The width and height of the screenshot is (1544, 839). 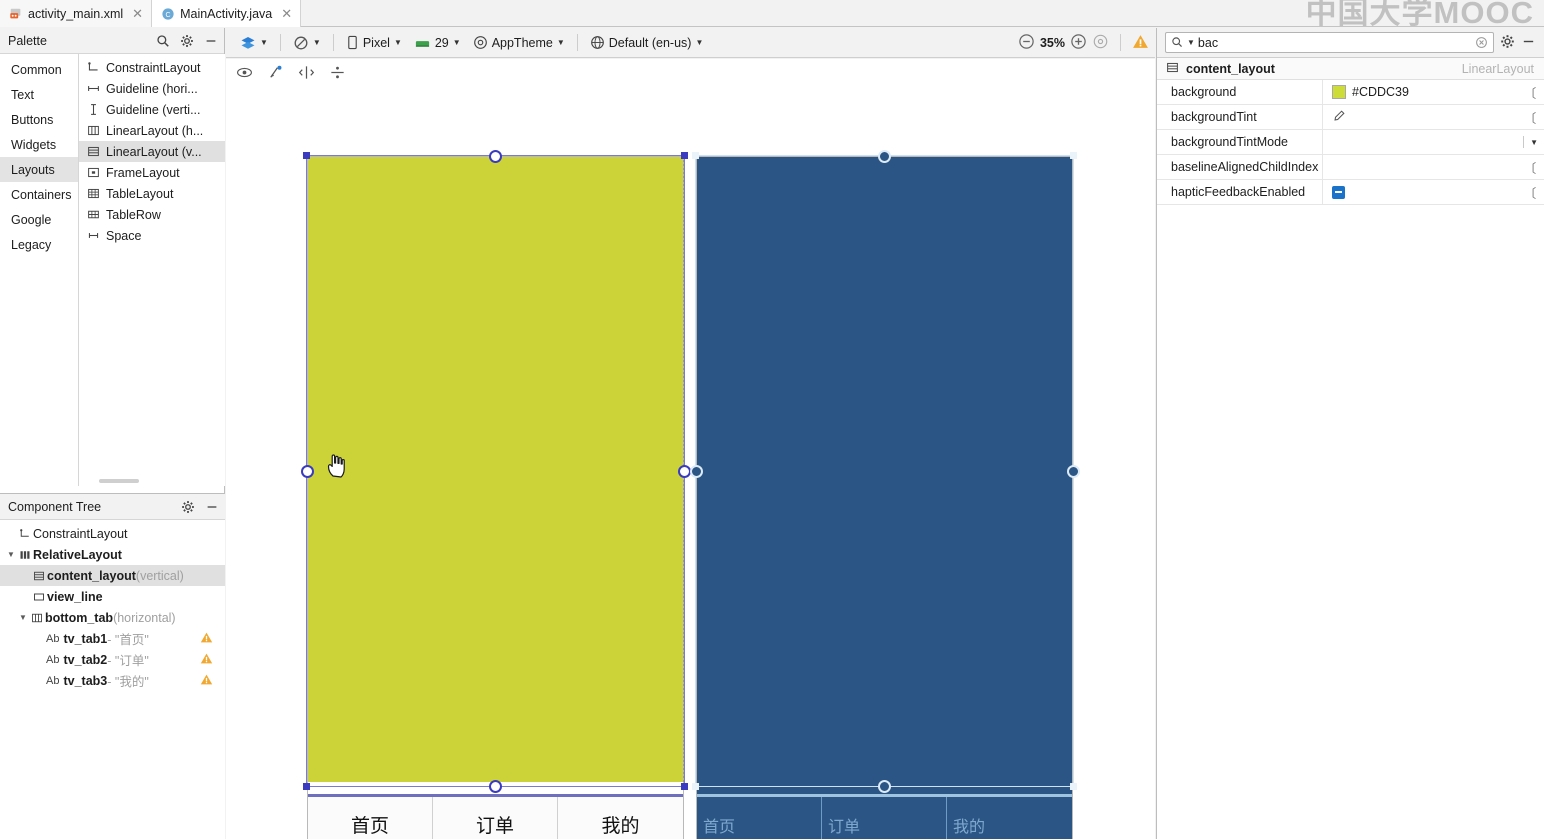 I want to click on locale-selector: Default (en-us) ▼, so click(x=647, y=43).